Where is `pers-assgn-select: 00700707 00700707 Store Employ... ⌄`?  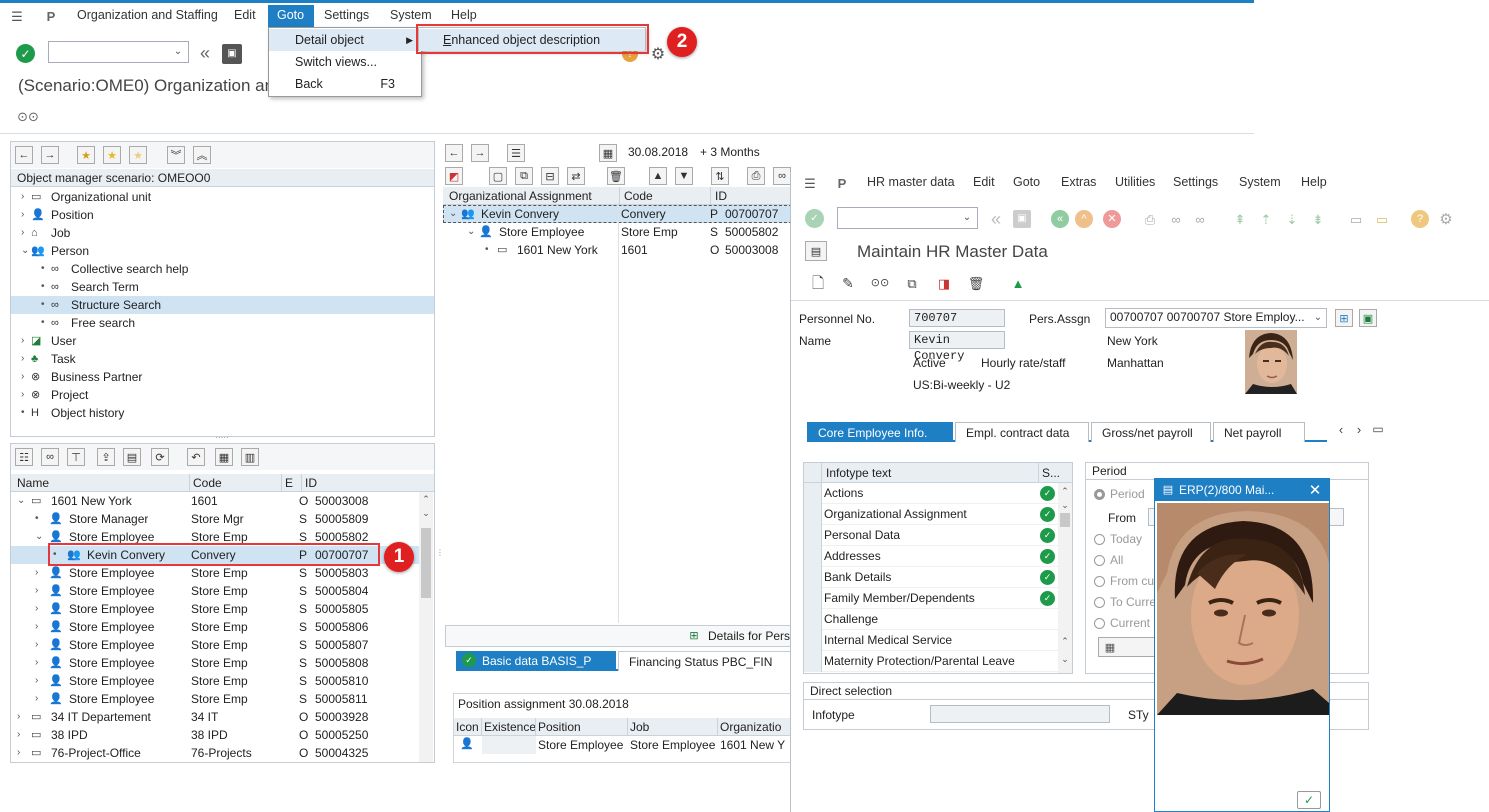 pers-assgn-select: 00700707 00700707 Store Employ... ⌄ is located at coordinates (1216, 318).